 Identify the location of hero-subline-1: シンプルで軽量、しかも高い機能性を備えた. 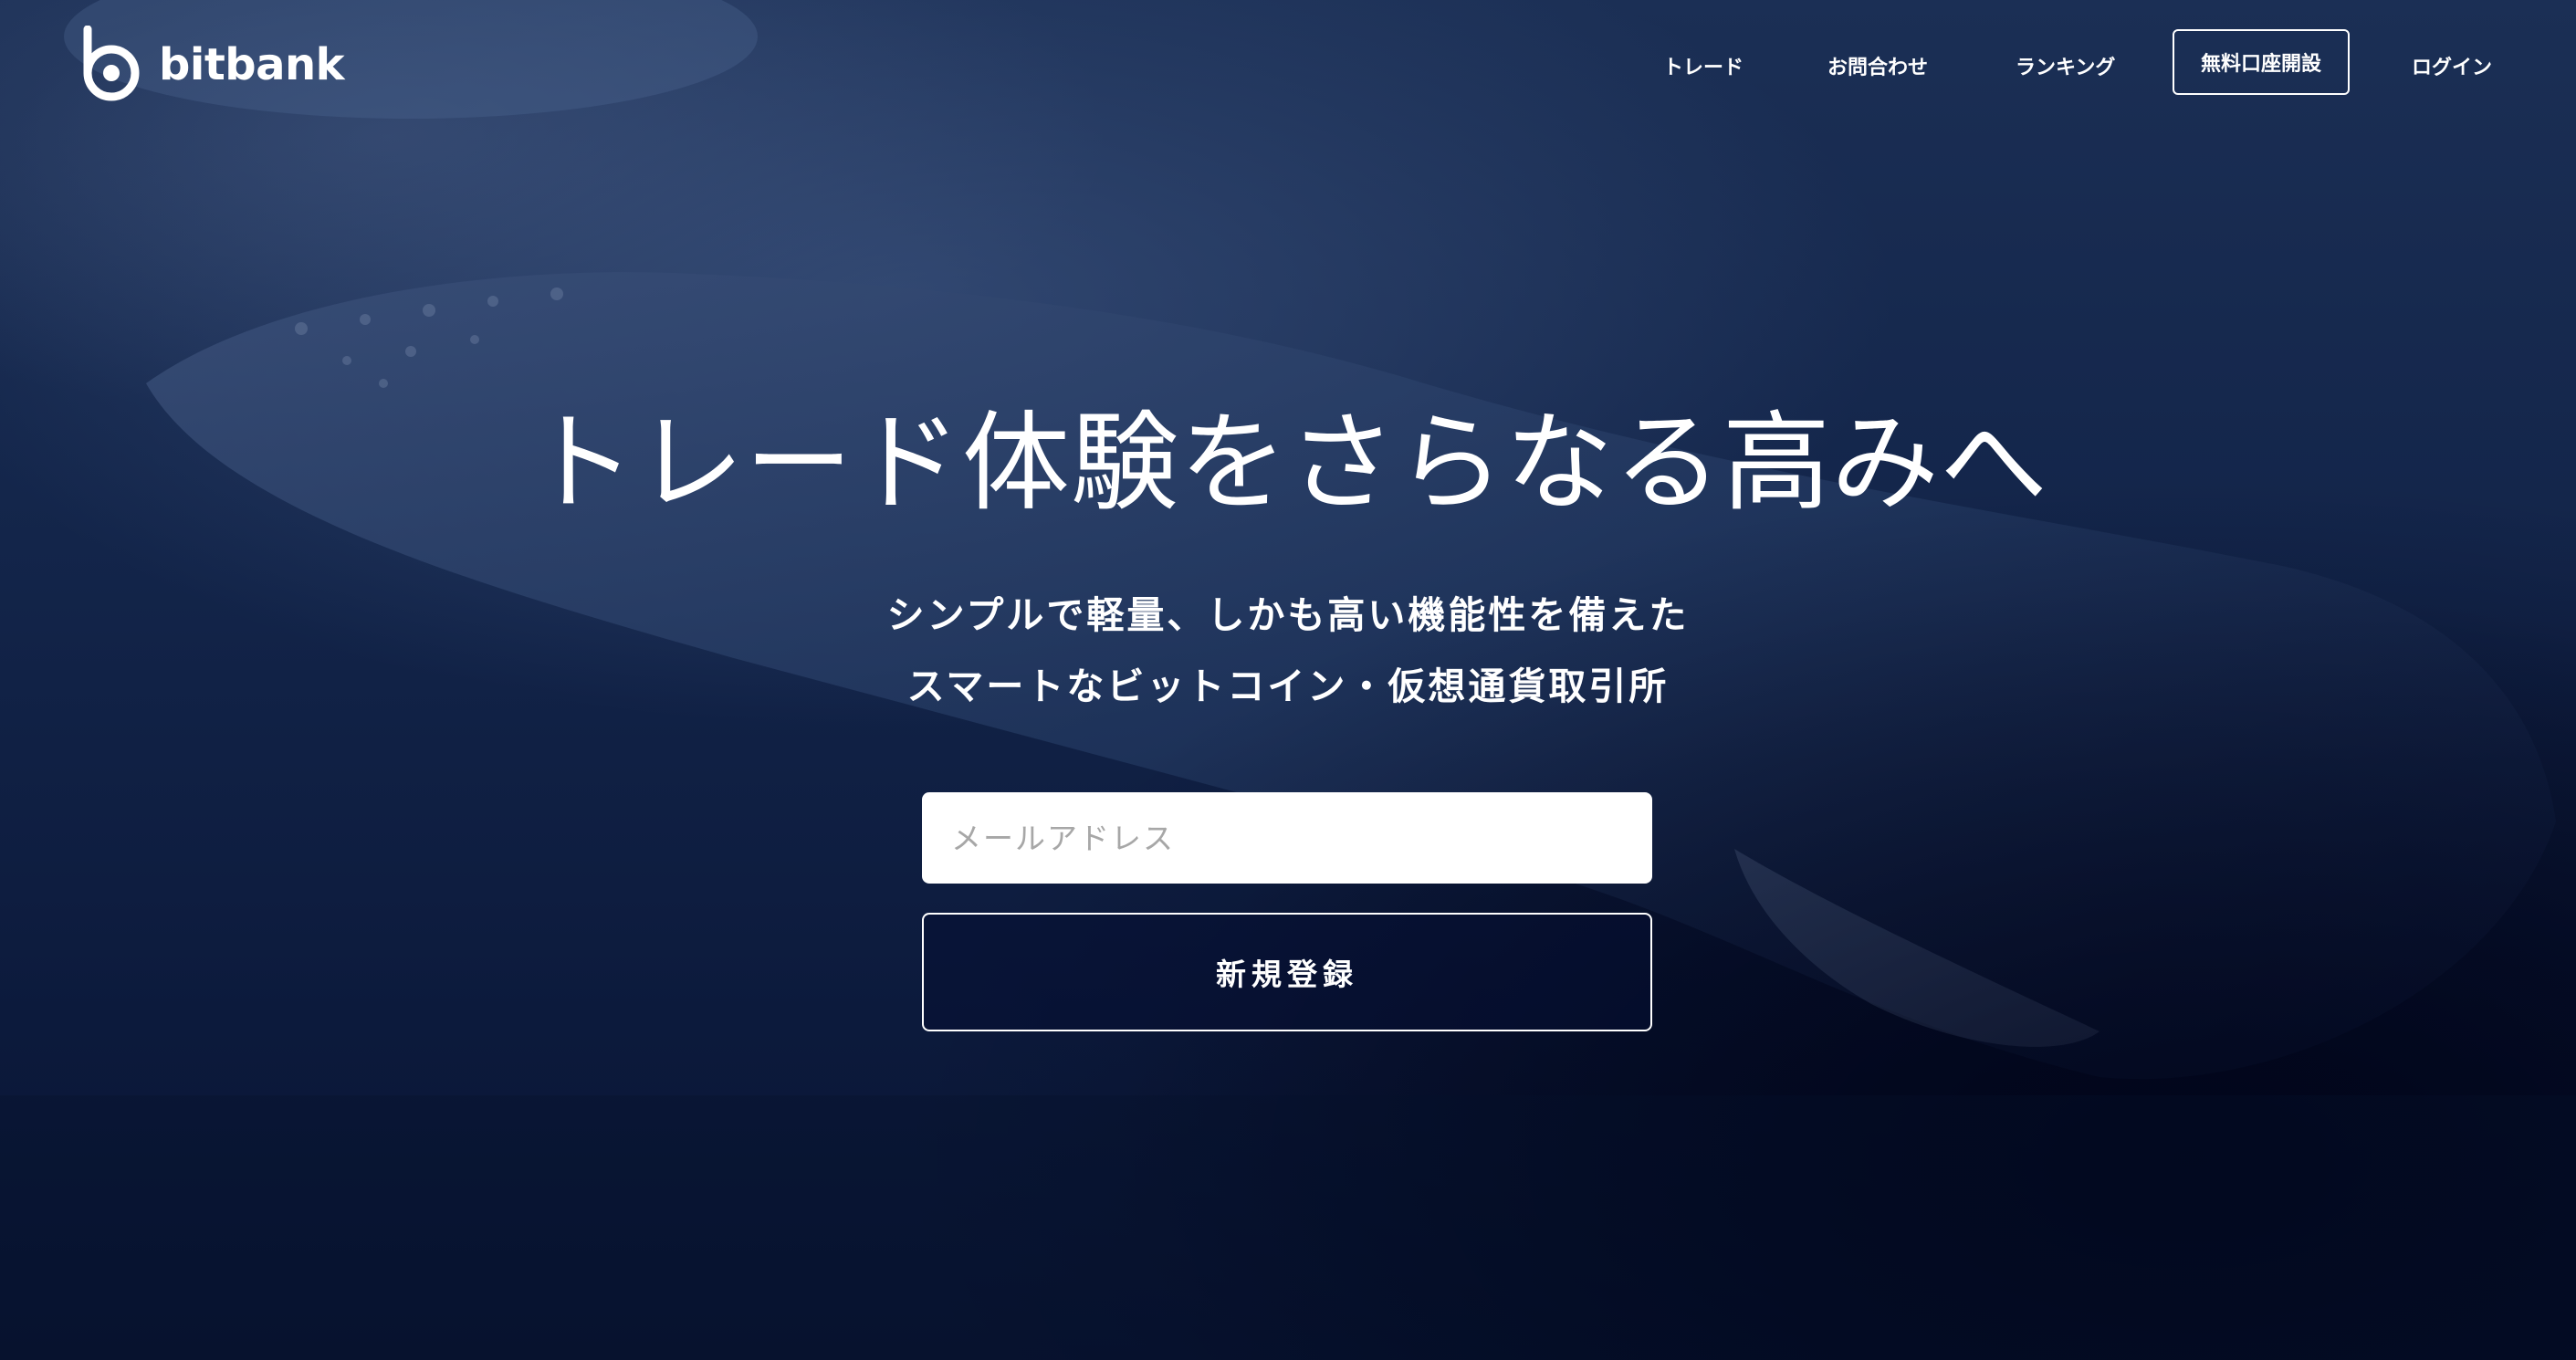
(1288, 615).